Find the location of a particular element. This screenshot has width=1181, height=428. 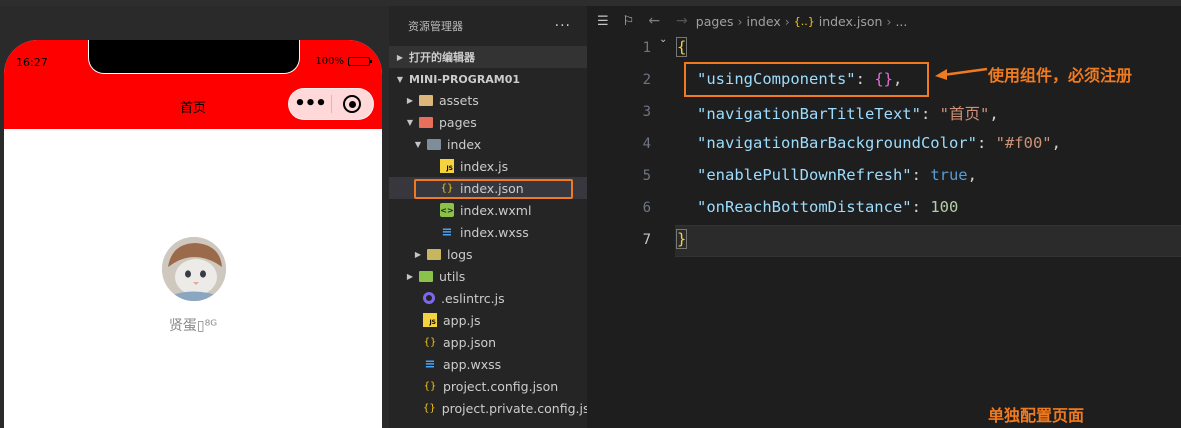

explorer-header: 资源管理器 ··· is located at coordinates (488, 26).